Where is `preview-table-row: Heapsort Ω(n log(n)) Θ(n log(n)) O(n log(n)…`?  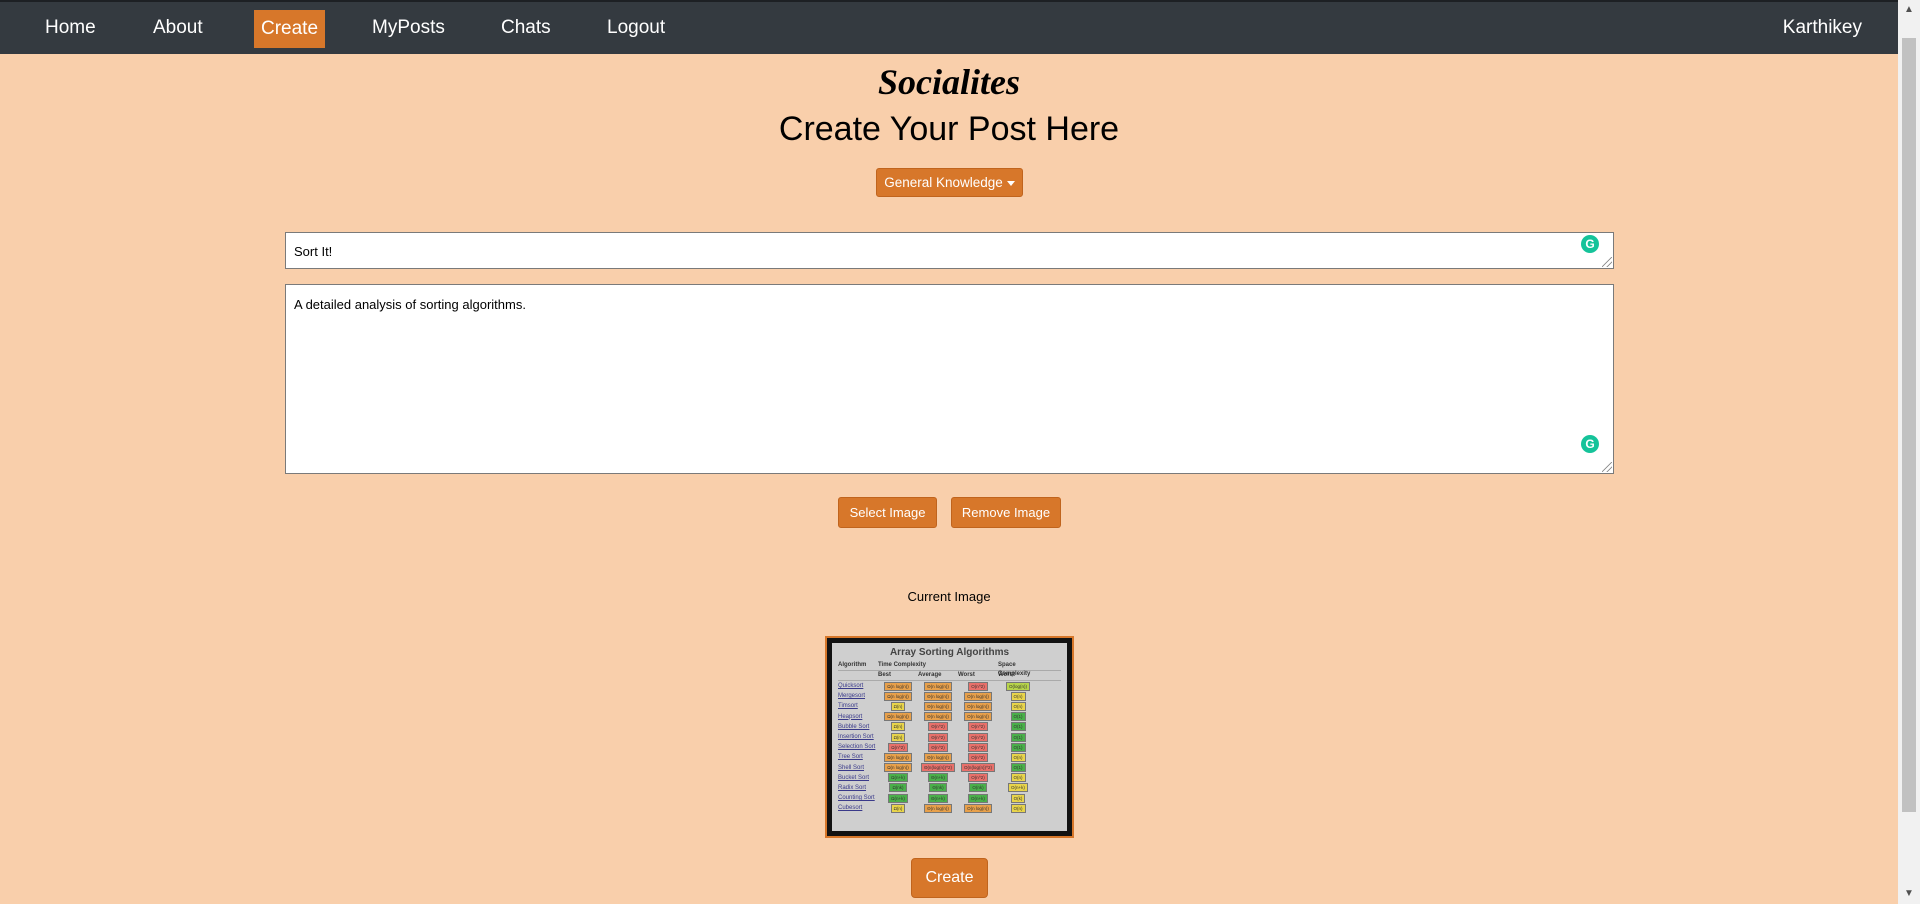 preview-table-row: Heapsort Ω(n log(n)) Θ(n log(n)) O(n log(n)… is located at coordinates (949, 717).